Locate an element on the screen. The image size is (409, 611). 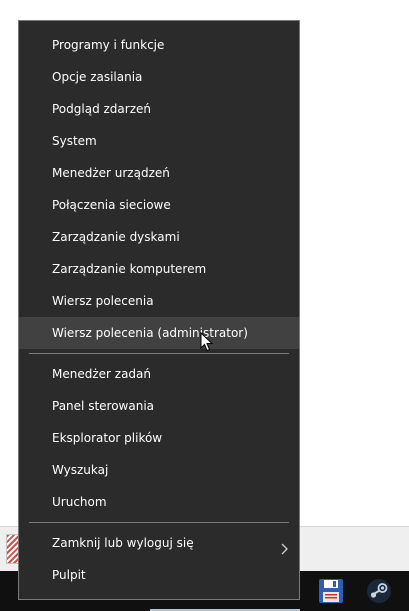
menu-item-desktop: Pulpit is located at coordinates (159, 575).